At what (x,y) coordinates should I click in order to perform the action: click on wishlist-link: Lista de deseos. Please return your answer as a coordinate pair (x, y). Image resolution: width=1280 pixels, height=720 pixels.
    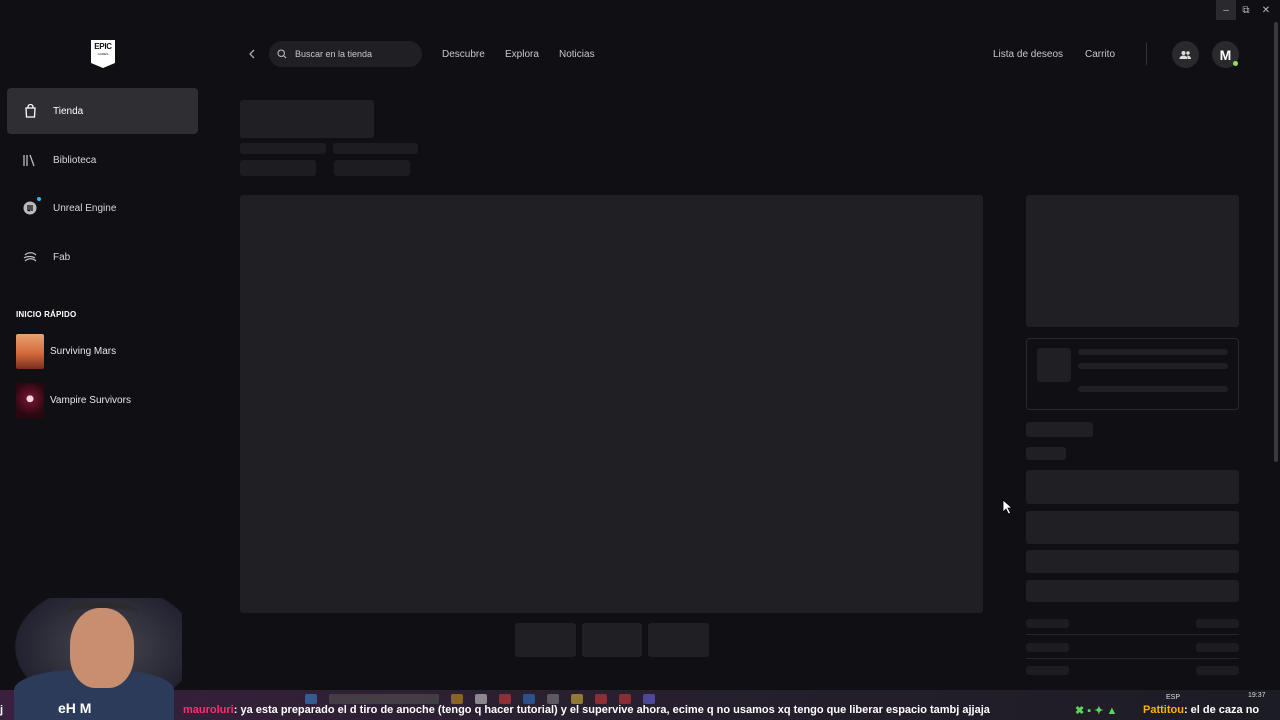
    Looking at the image, I should click on (1028, 54).